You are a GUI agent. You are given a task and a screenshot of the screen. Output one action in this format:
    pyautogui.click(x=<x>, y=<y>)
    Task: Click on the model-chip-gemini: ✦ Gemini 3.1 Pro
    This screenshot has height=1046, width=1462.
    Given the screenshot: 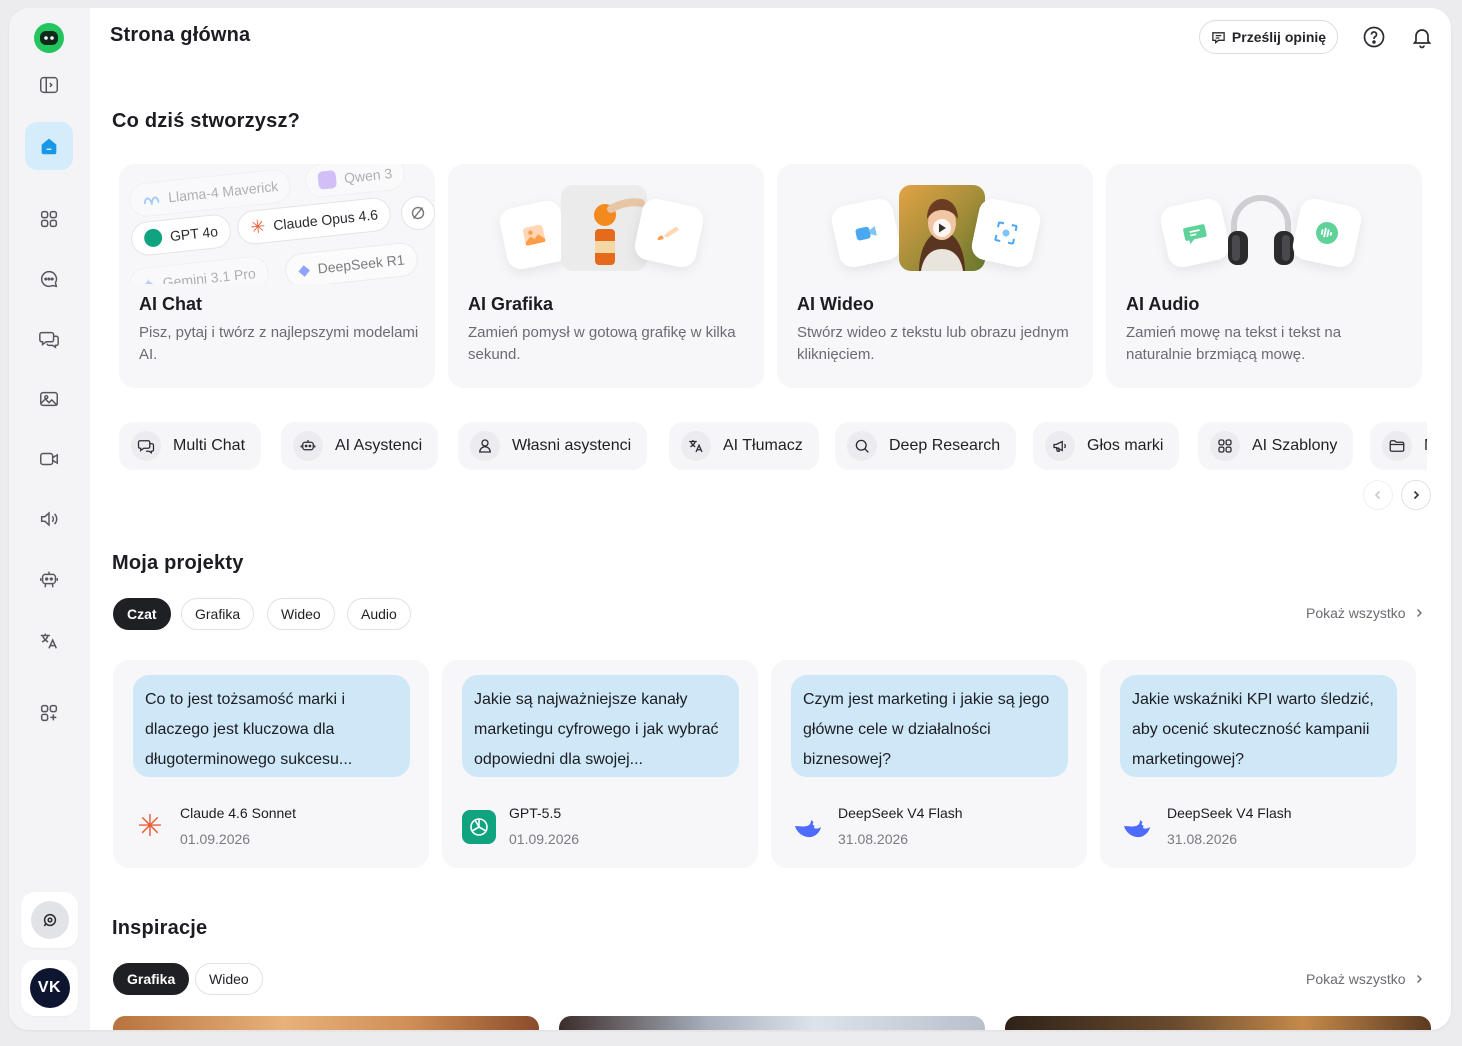 What is the action you would take?
    pyautogui.click(x=199, y=269)
    